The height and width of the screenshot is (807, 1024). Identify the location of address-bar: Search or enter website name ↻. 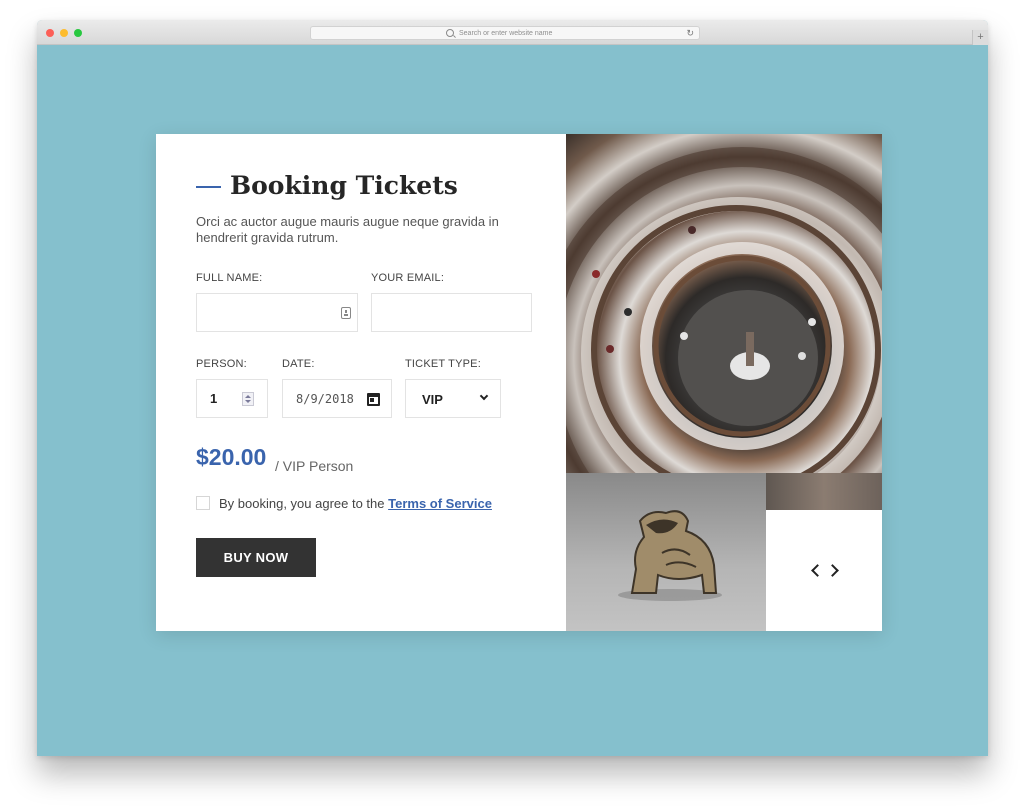
(505, 33).